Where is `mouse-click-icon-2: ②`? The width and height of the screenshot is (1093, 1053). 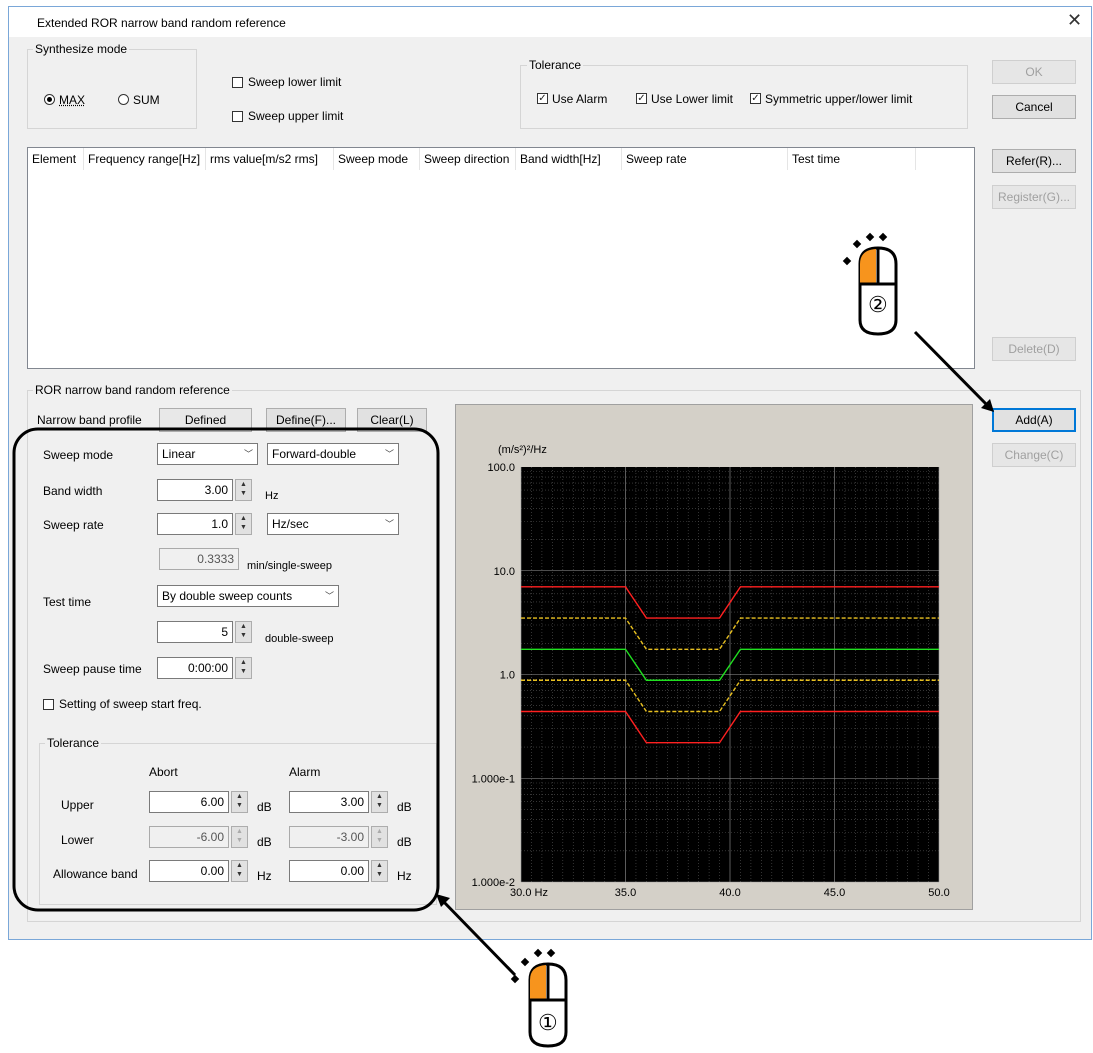
mouse-click-icon-2: ② is located at coordinates (878, 283).